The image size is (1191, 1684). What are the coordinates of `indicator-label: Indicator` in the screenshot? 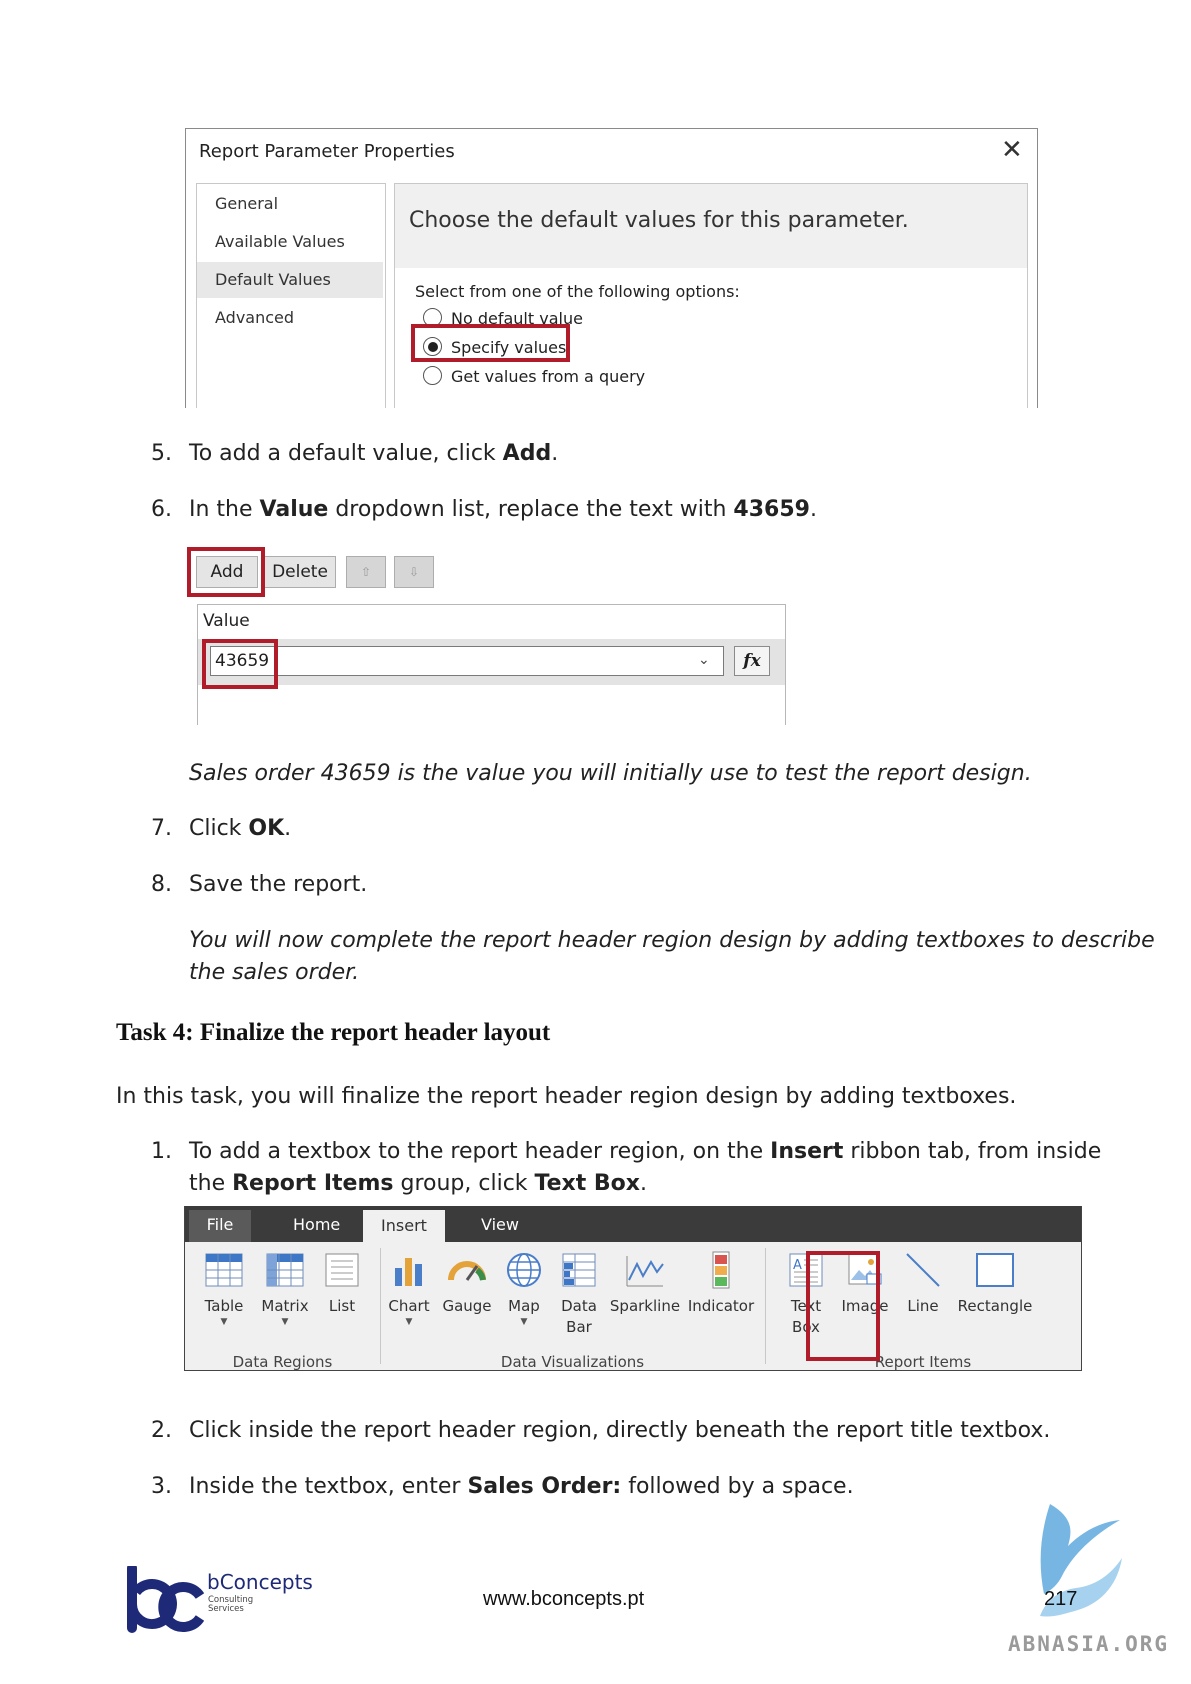 It's located at (721, 1306).